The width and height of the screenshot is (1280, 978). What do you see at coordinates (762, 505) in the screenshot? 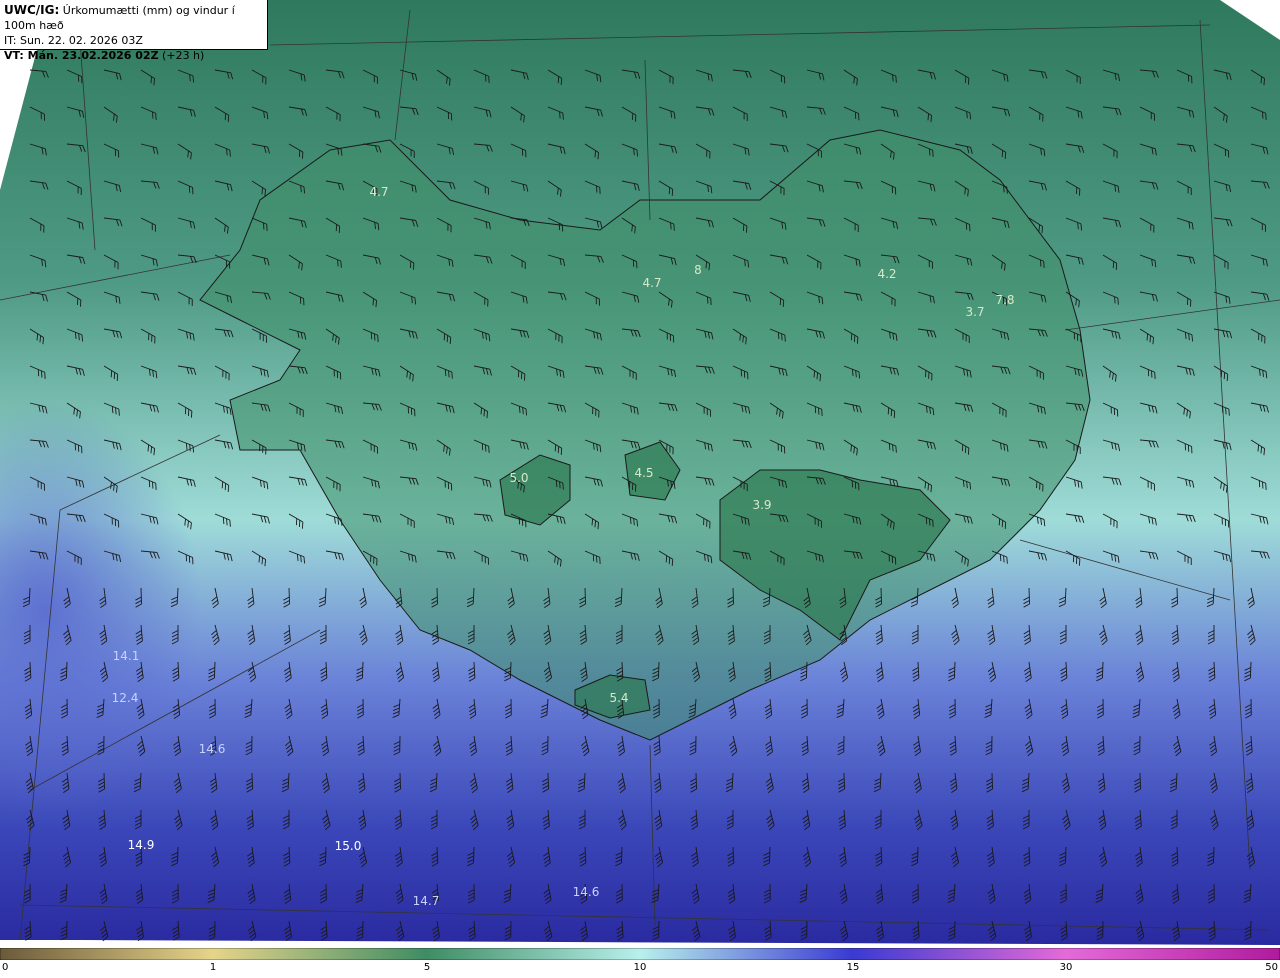
I see `precip-value: 3.9` at bounding box center [762, 505].